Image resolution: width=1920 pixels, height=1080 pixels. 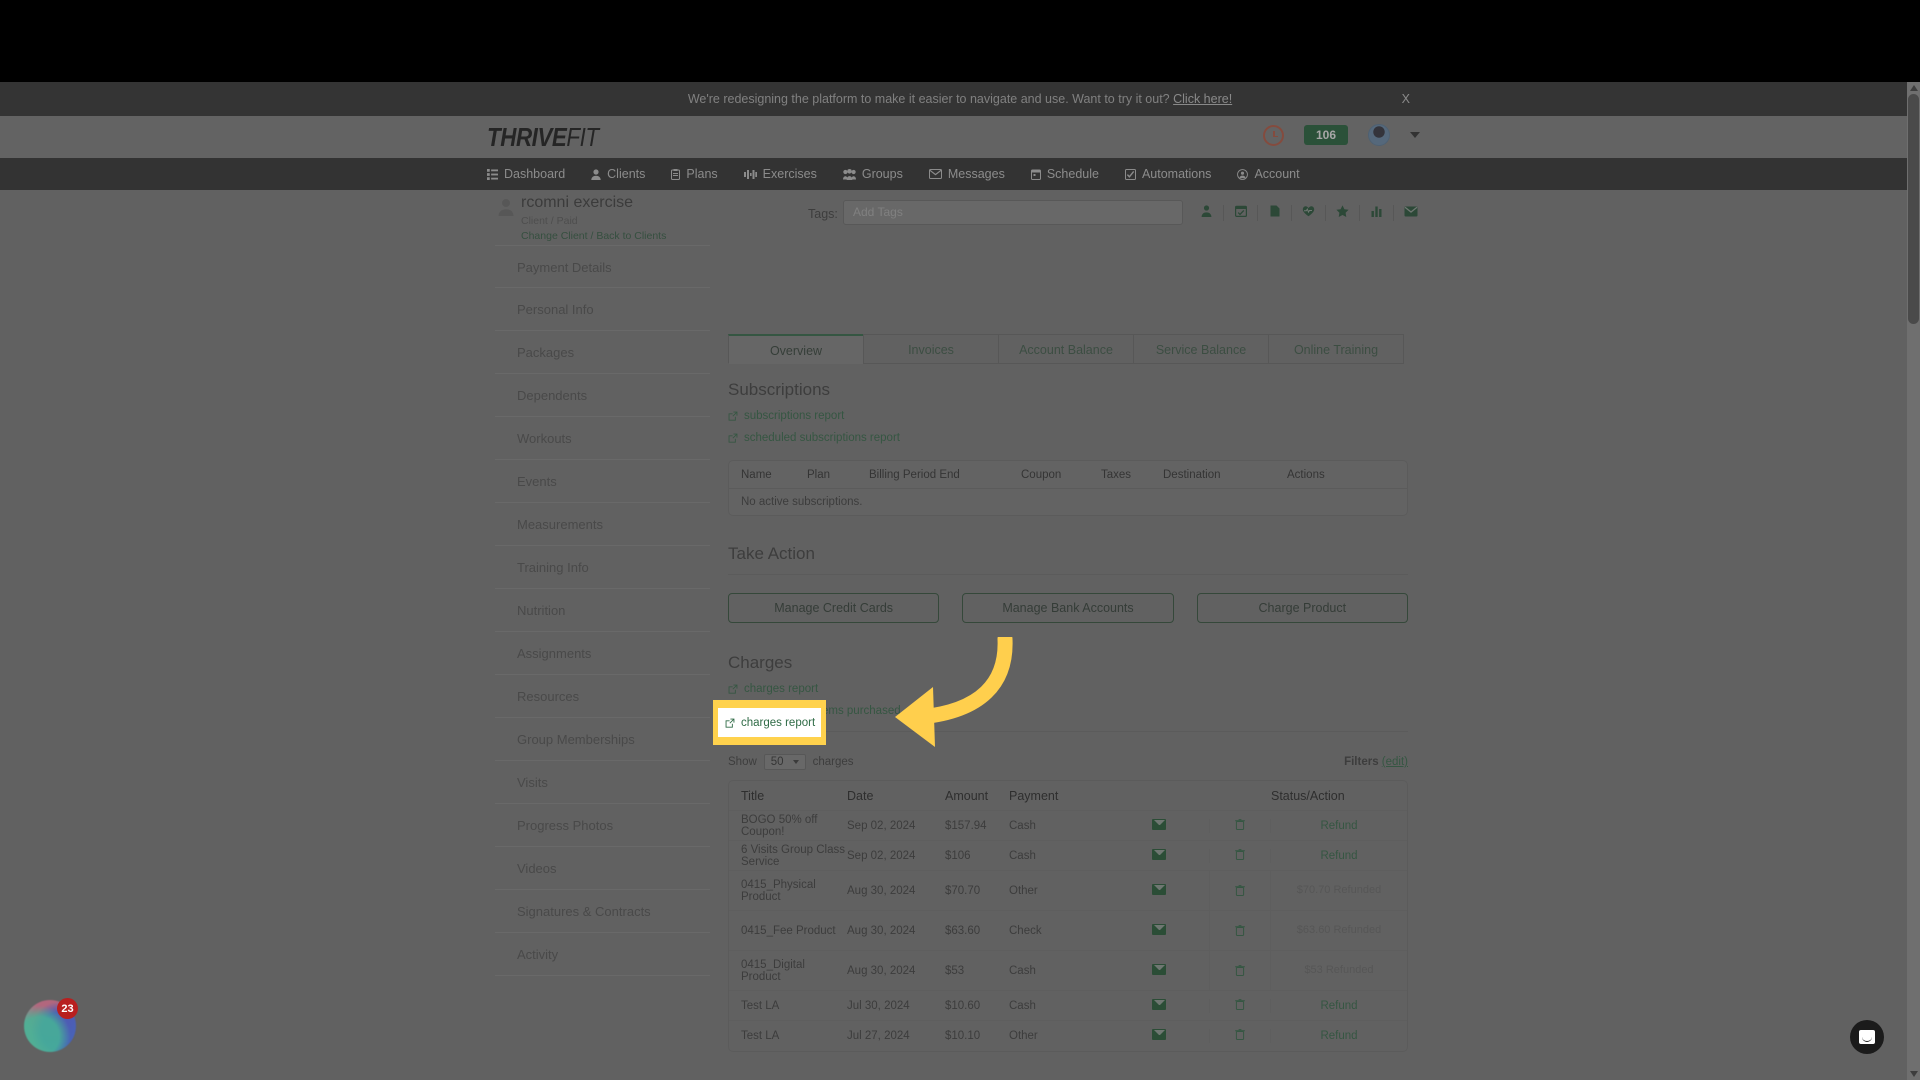 I want to click on announcement-link: Click here!, so click(x=1202, y=99).